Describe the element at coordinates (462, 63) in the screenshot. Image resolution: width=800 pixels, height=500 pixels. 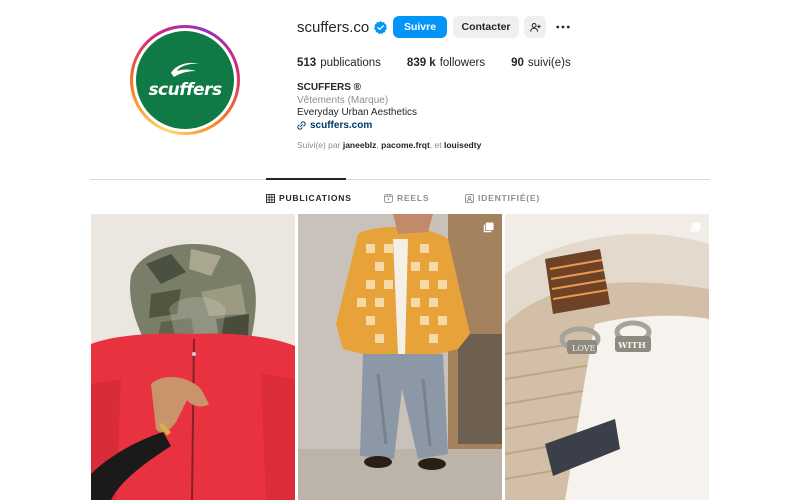
I see `followers-label: followers` at that location.